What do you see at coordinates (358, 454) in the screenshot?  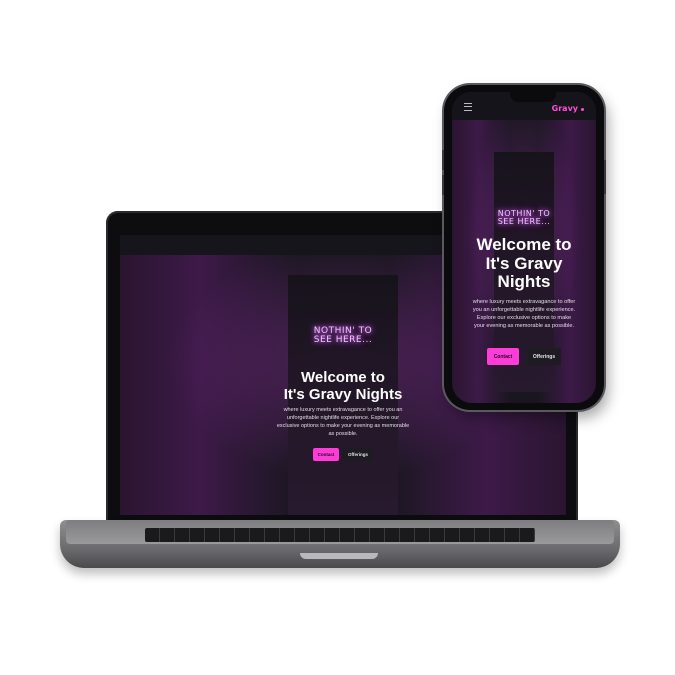 I see `laptop-offerings-button: Offerings` at bounding box center [358, 454].